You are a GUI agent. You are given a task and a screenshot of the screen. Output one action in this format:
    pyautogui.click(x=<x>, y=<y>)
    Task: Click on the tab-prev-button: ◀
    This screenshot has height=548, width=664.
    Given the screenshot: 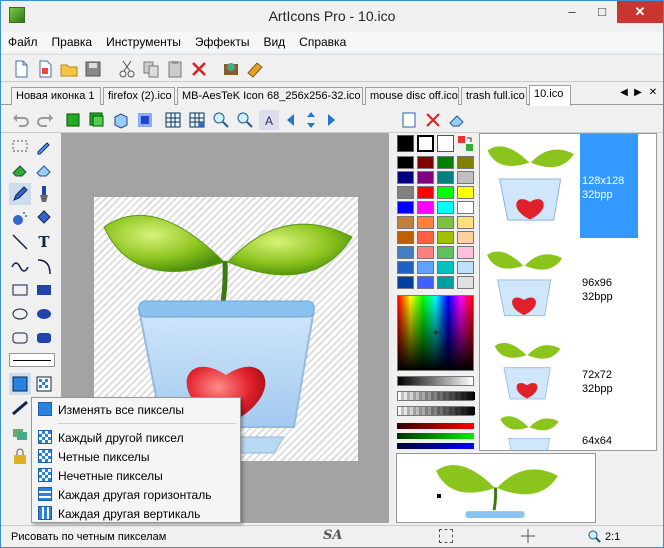 What is the action you would take?
    pyautogui.click(x=624, y=92)
    